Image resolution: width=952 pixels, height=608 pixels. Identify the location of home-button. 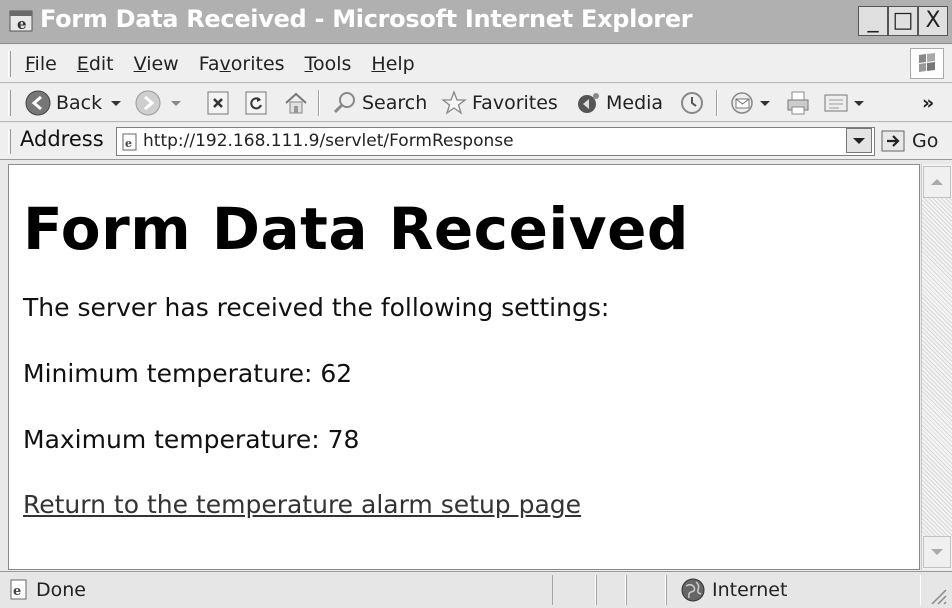
(296, 103).